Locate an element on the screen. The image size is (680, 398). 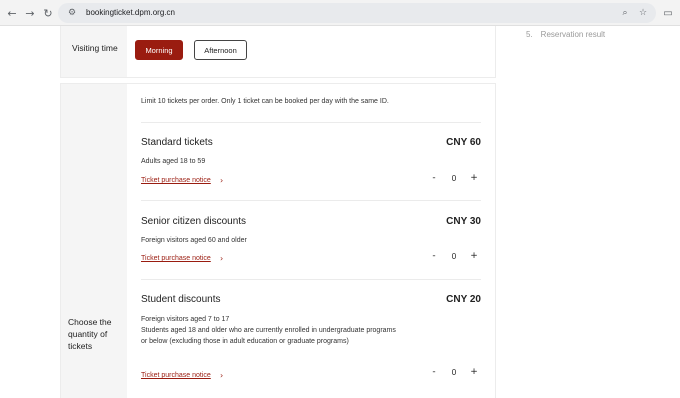
visiting-time-row: Visiting time Morning Afternoon is located at coordinates (278, 52).